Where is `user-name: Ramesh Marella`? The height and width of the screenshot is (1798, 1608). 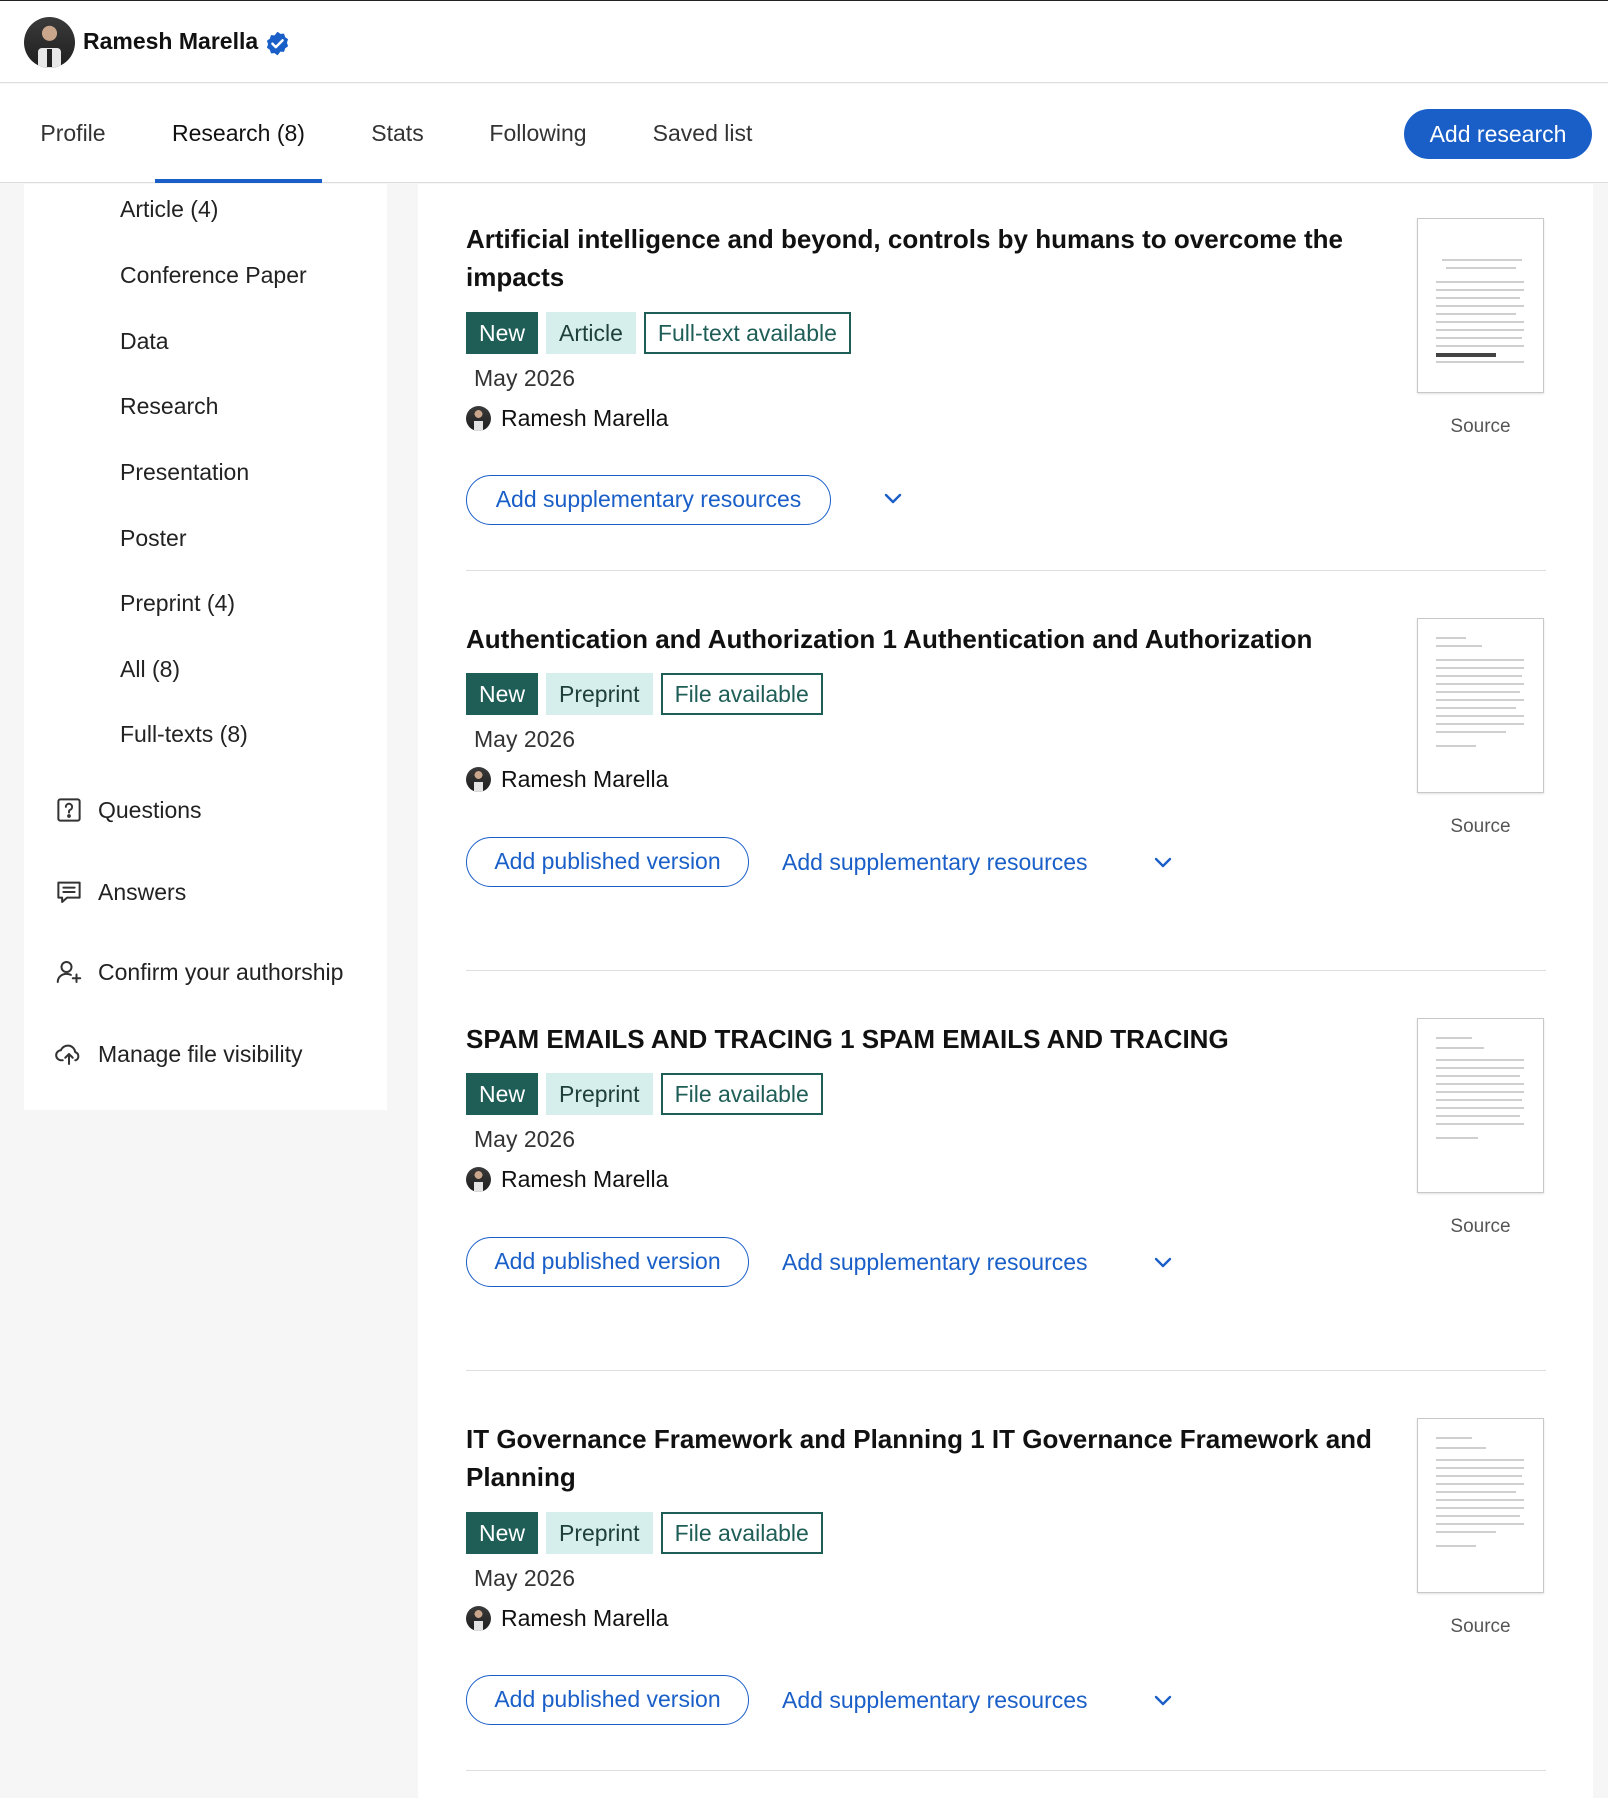
user-name: Ramesh Marella is located at coordinates (170, 41).